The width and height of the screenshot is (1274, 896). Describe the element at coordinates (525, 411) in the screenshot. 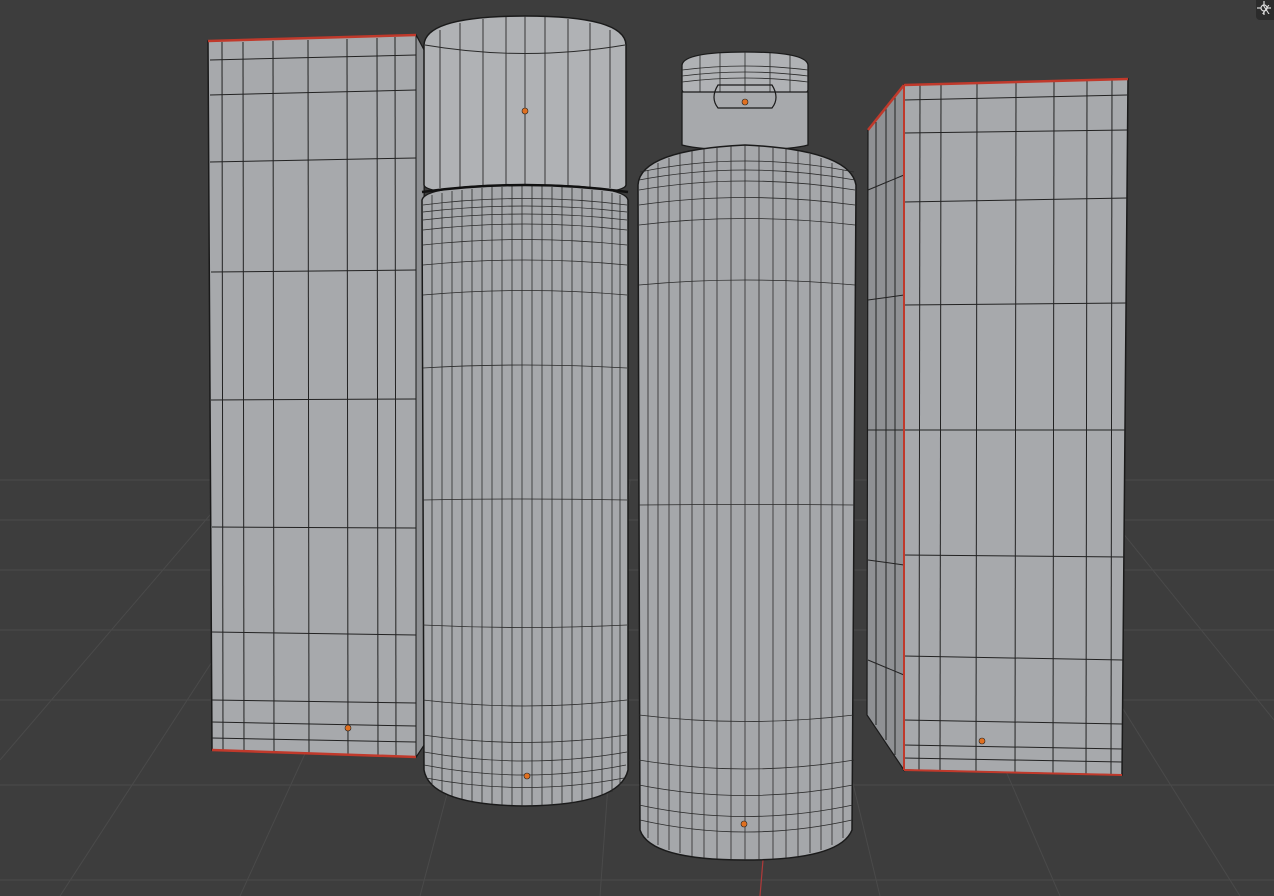

I see `cylinder-with-cap` at that location.